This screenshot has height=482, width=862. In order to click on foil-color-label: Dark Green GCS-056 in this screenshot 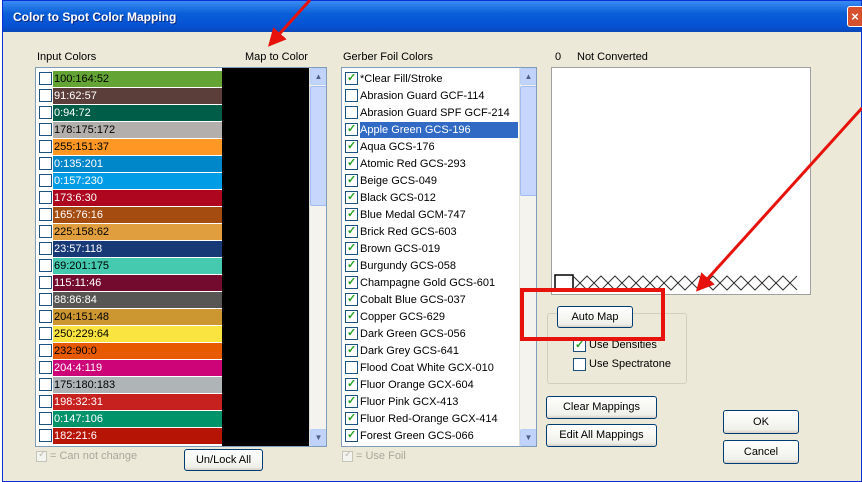, I will do `click(413, 334)`.